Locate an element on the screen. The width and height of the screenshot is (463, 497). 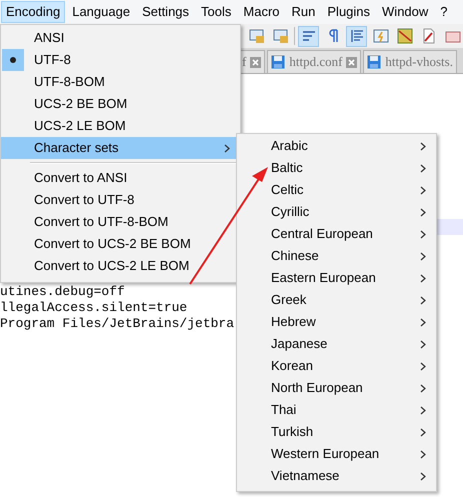
indent-guide-icon is located at coordinates (356, 36).